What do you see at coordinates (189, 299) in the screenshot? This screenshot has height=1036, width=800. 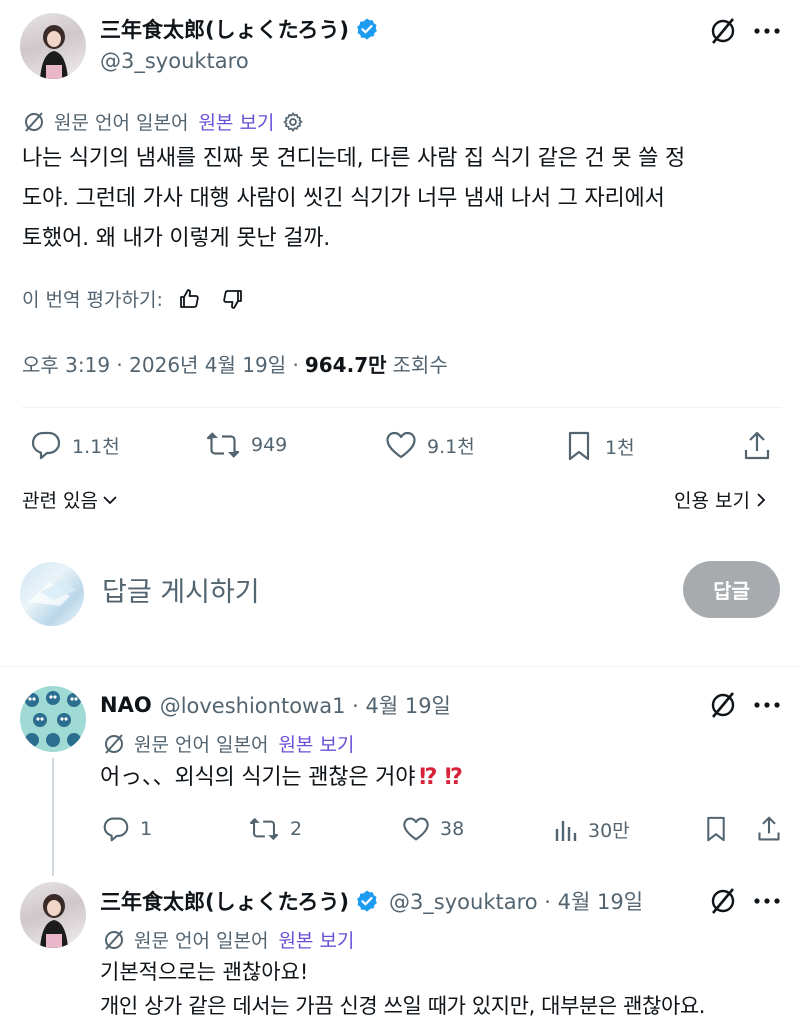 I see `thumbs-up-icon` at bounding box center [189, 299].